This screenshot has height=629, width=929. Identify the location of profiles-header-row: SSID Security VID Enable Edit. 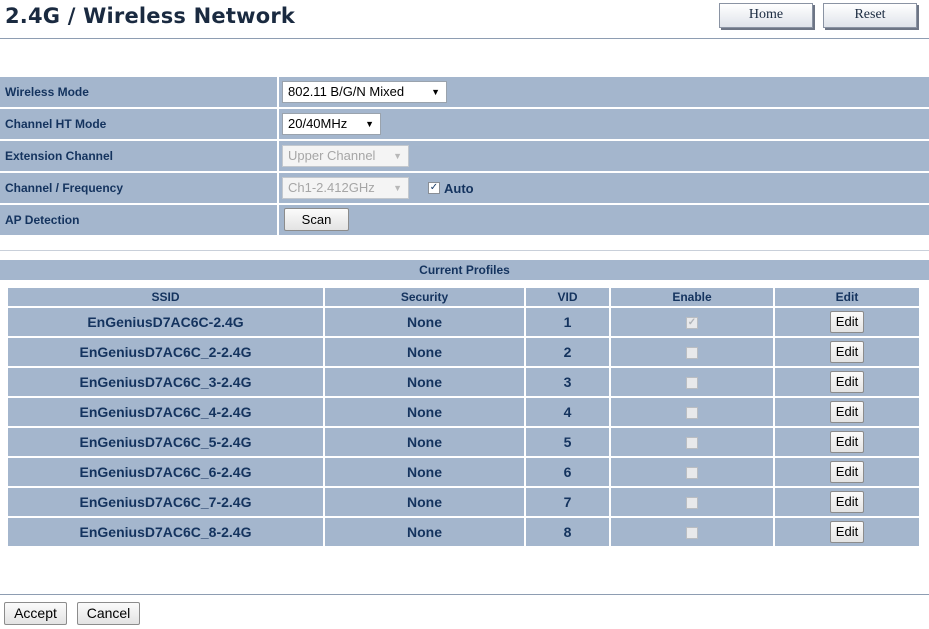
(463, 297).